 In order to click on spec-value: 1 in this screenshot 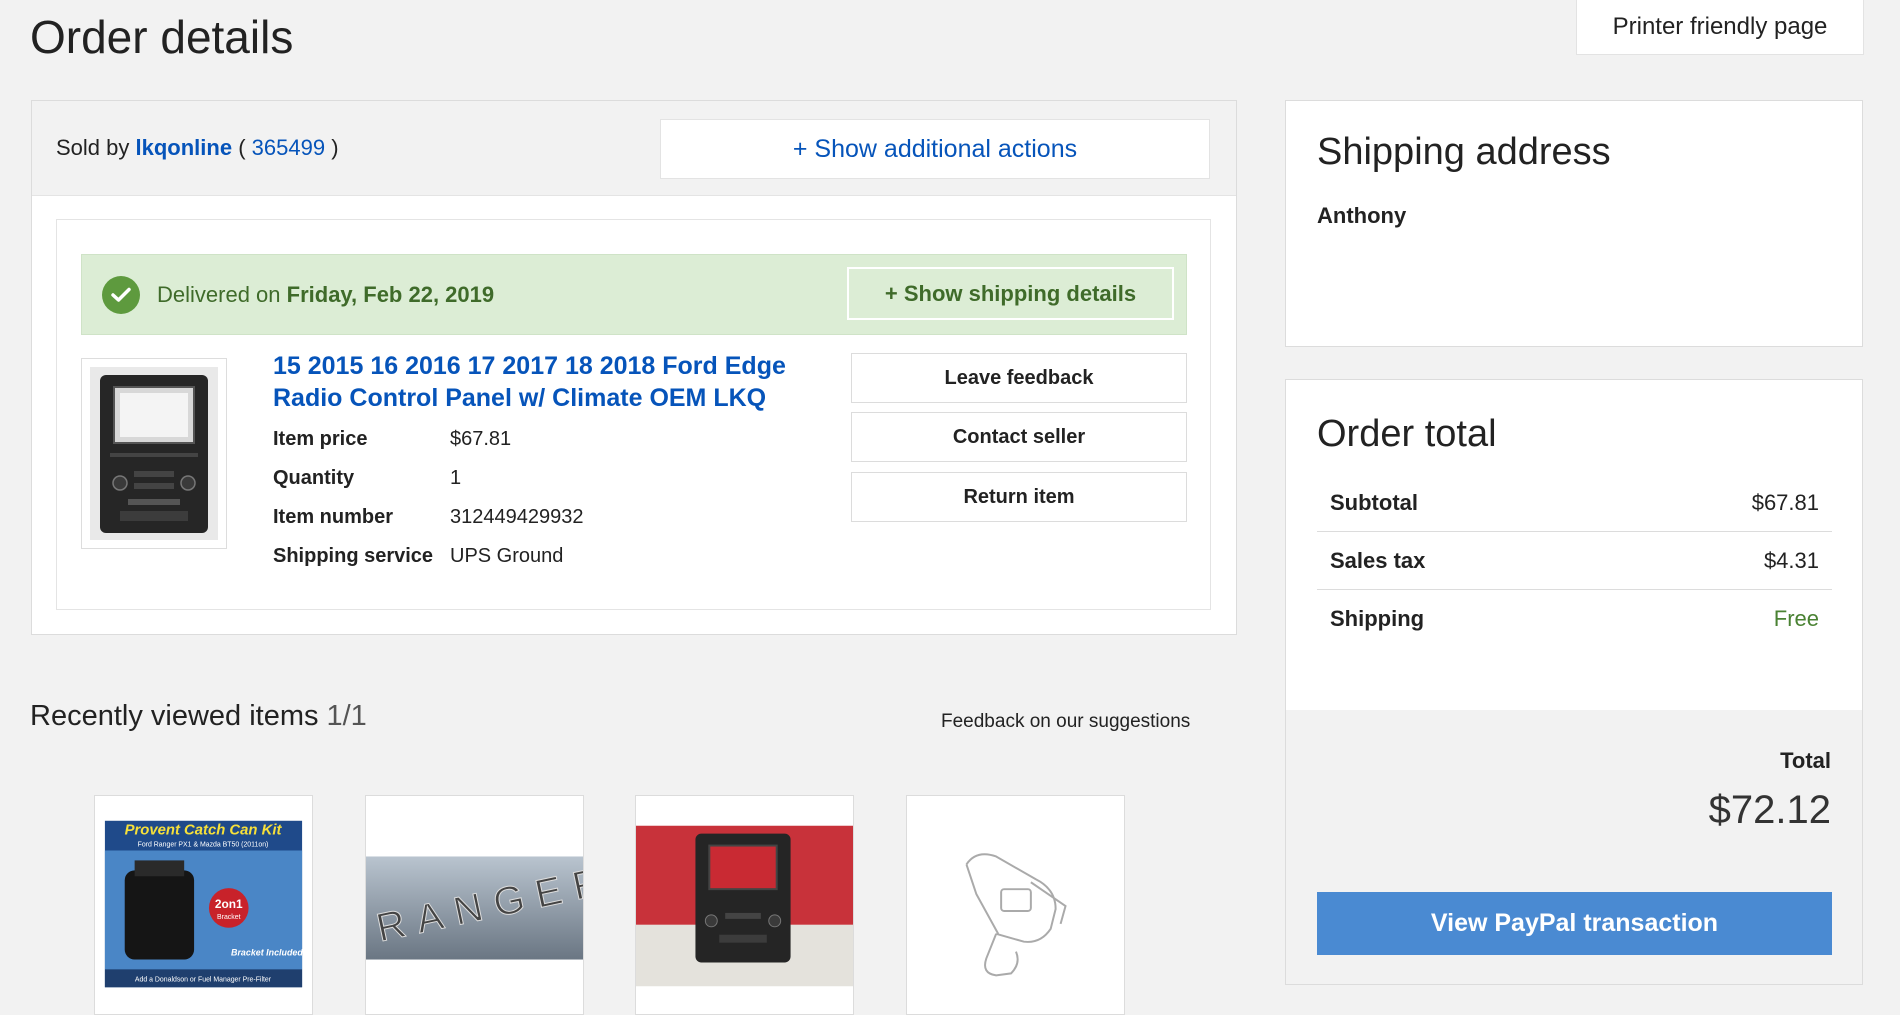, I will do `click(456, 478)`.